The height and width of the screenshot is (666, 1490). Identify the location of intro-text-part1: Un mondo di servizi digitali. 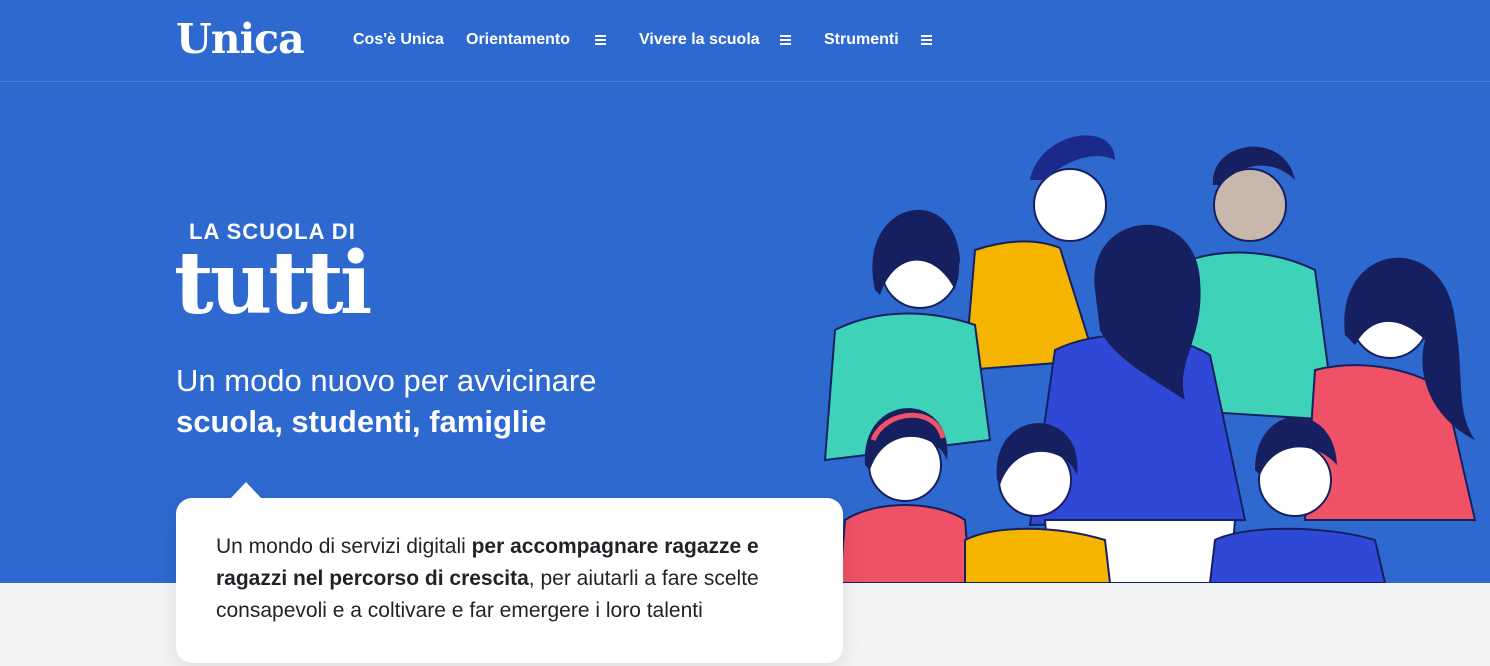
(344, 546).